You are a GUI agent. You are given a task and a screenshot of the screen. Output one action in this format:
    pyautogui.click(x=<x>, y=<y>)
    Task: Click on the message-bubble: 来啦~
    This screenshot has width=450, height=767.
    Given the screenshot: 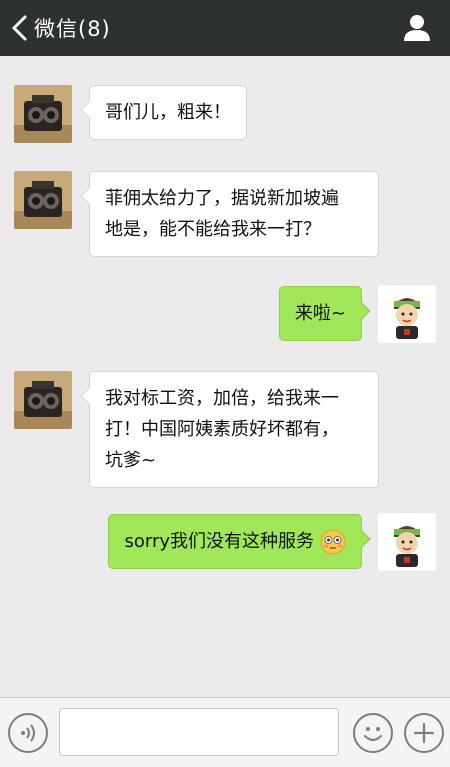 What is the action you would take?
    pyautogui.click(x=324, y=313)
    